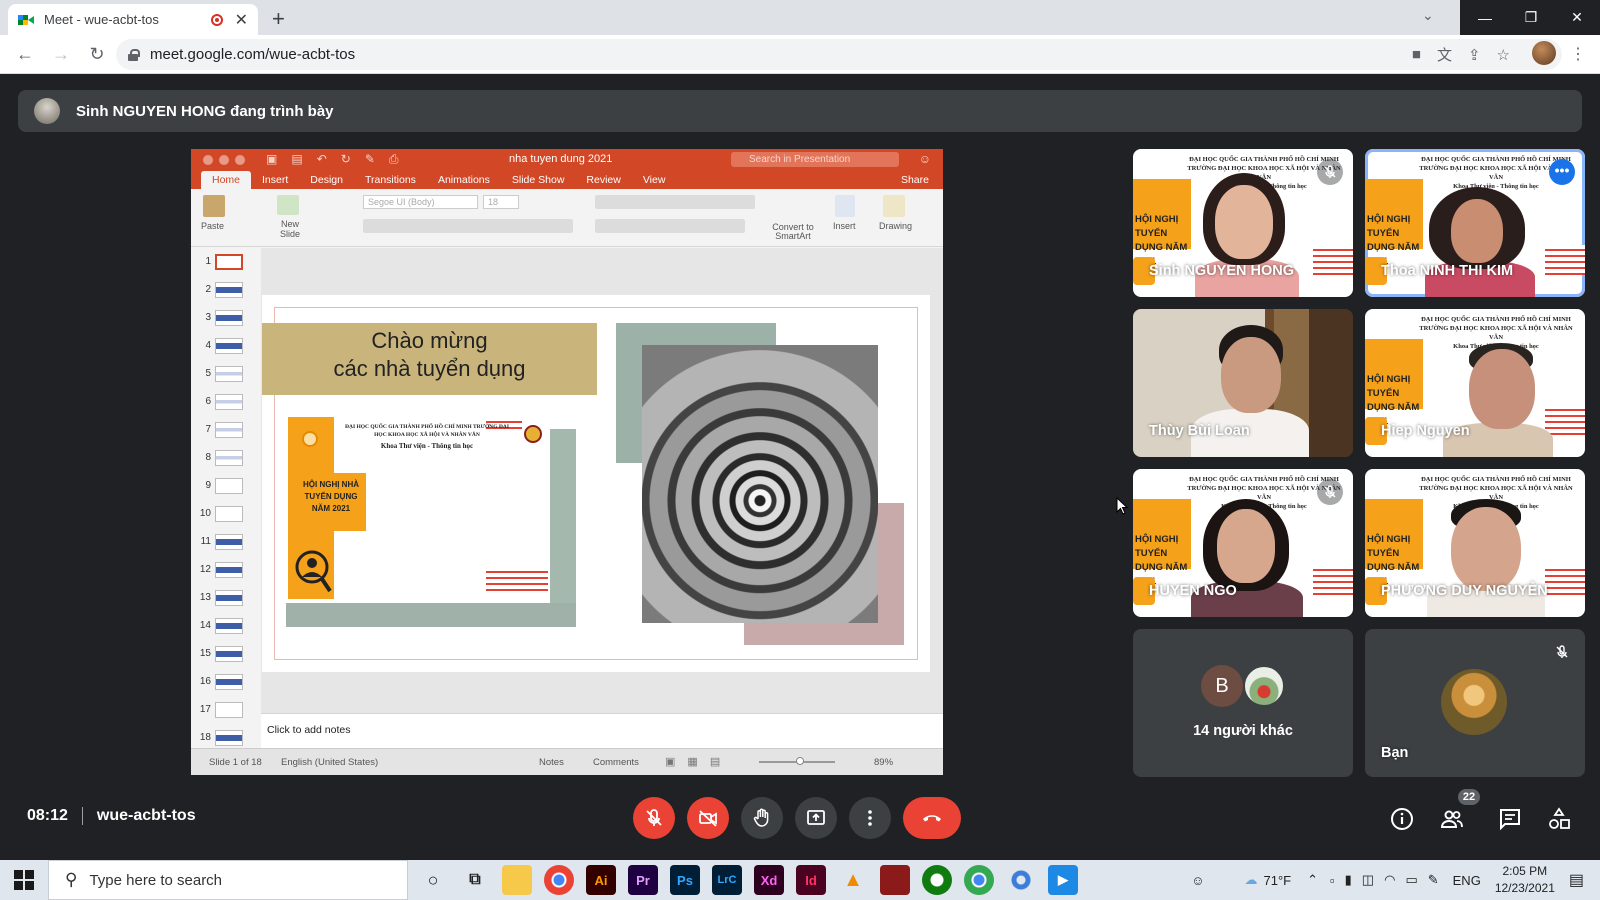 The width and height of the screenshot is (1600, 900). What do you see at coordinates (226, 381) in the screenshot?
I see `slide-thumbnail: 5` at bounding box center [226, 381].